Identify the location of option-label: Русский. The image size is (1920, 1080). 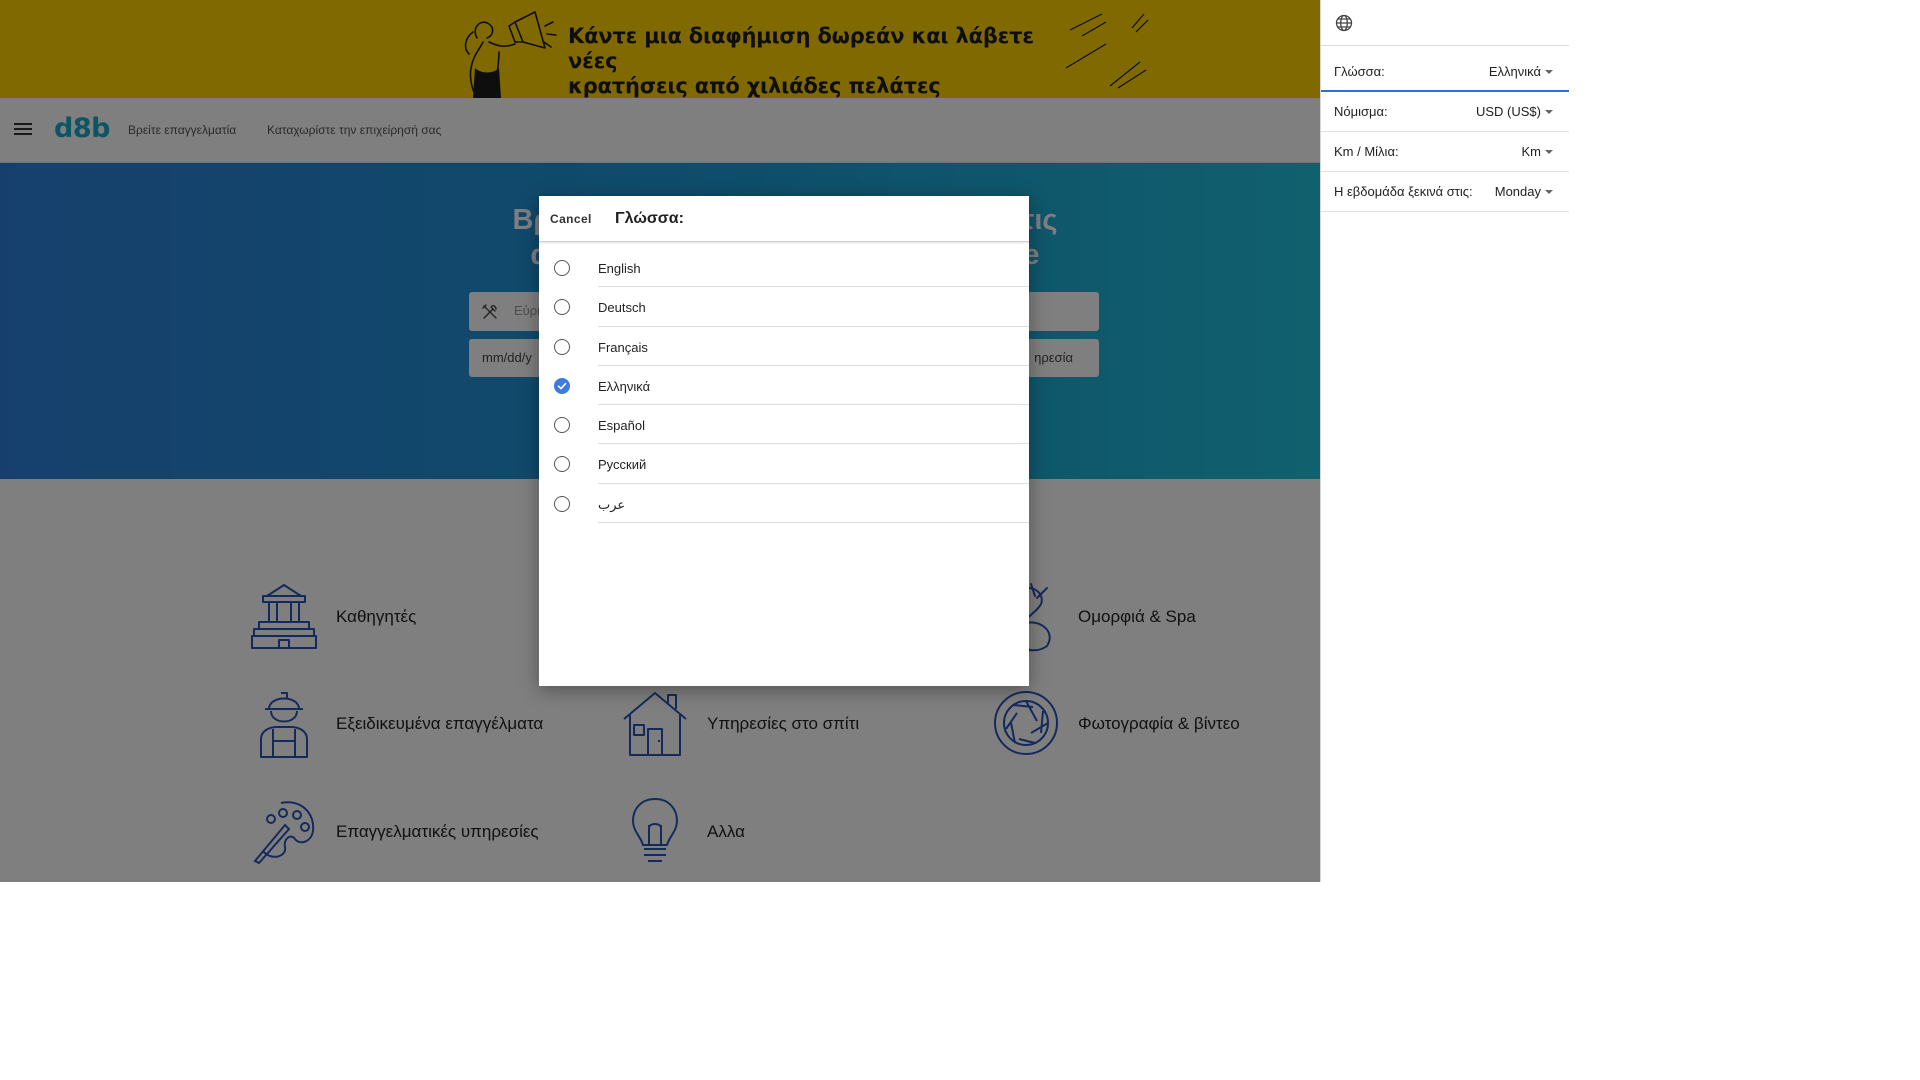
(622, 465).